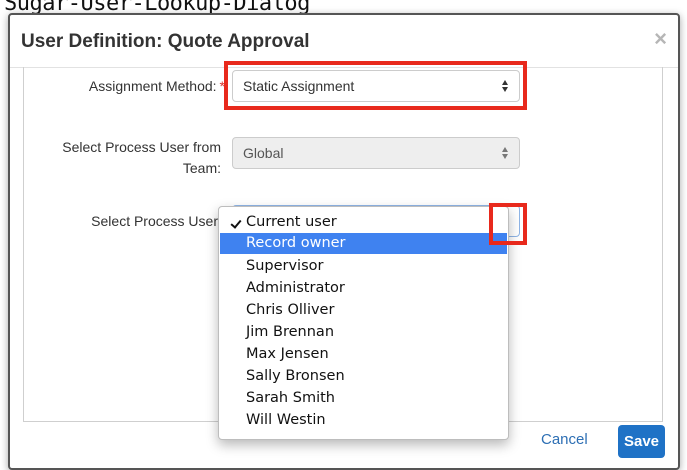 The image size is (687, 470). Describe the element at coordinates (290, 332) in the screenshot. I see `option-label: Jim Brennan` at that location.